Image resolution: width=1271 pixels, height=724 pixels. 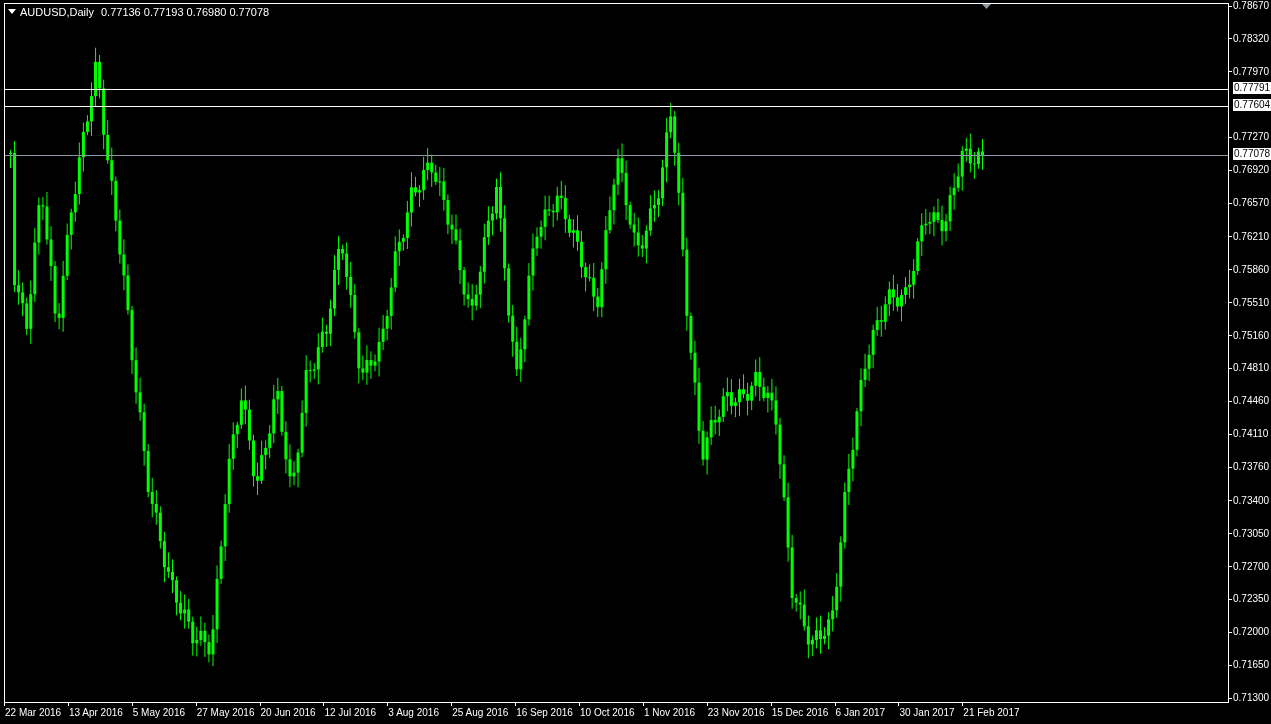 What do you see at coordinates (1251, 698) in the screenshot?
I see `price-label: 0.71300` at bounding box center [1251, 698].